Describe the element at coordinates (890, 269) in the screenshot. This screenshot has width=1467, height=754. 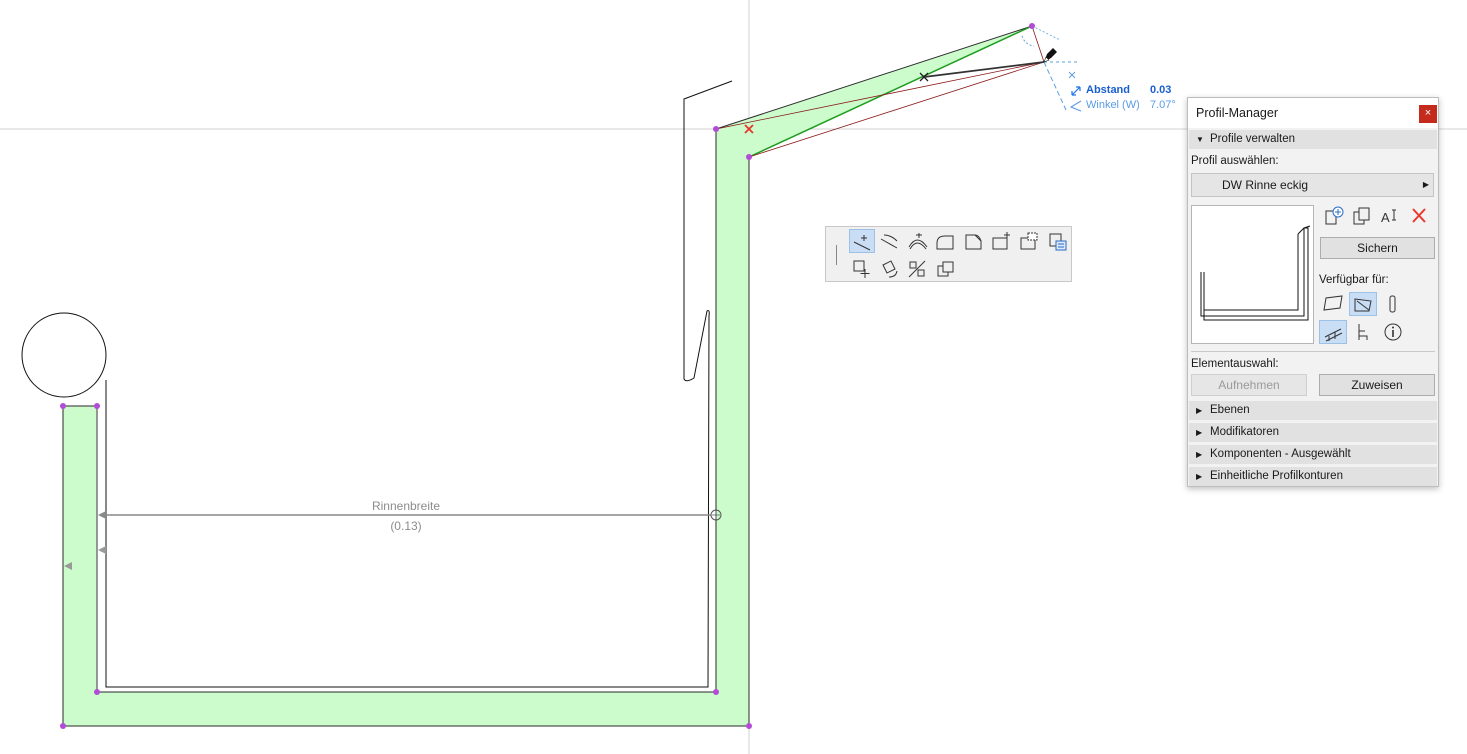
I see `pet-rotate-button` at that location.